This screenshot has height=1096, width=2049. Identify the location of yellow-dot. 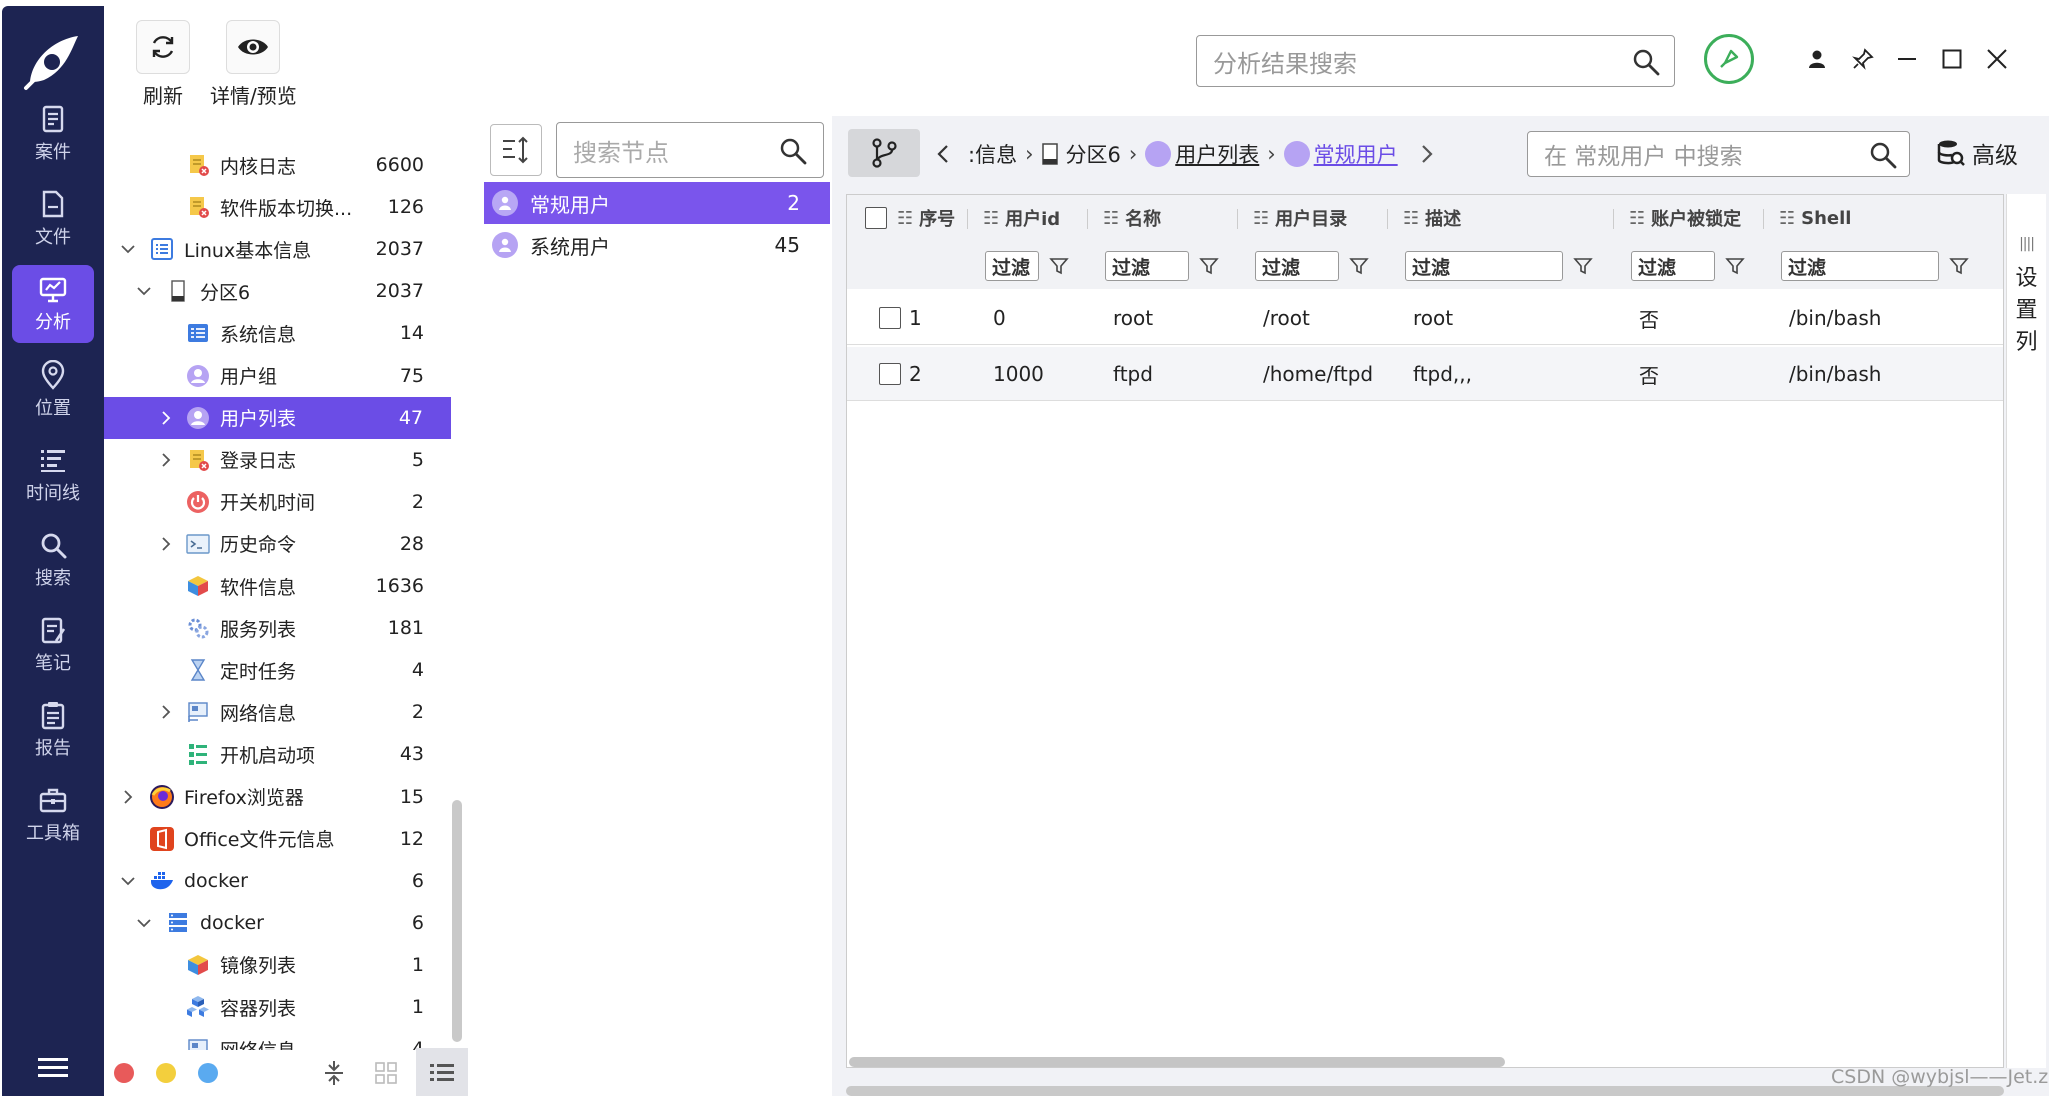
(166, 1073).